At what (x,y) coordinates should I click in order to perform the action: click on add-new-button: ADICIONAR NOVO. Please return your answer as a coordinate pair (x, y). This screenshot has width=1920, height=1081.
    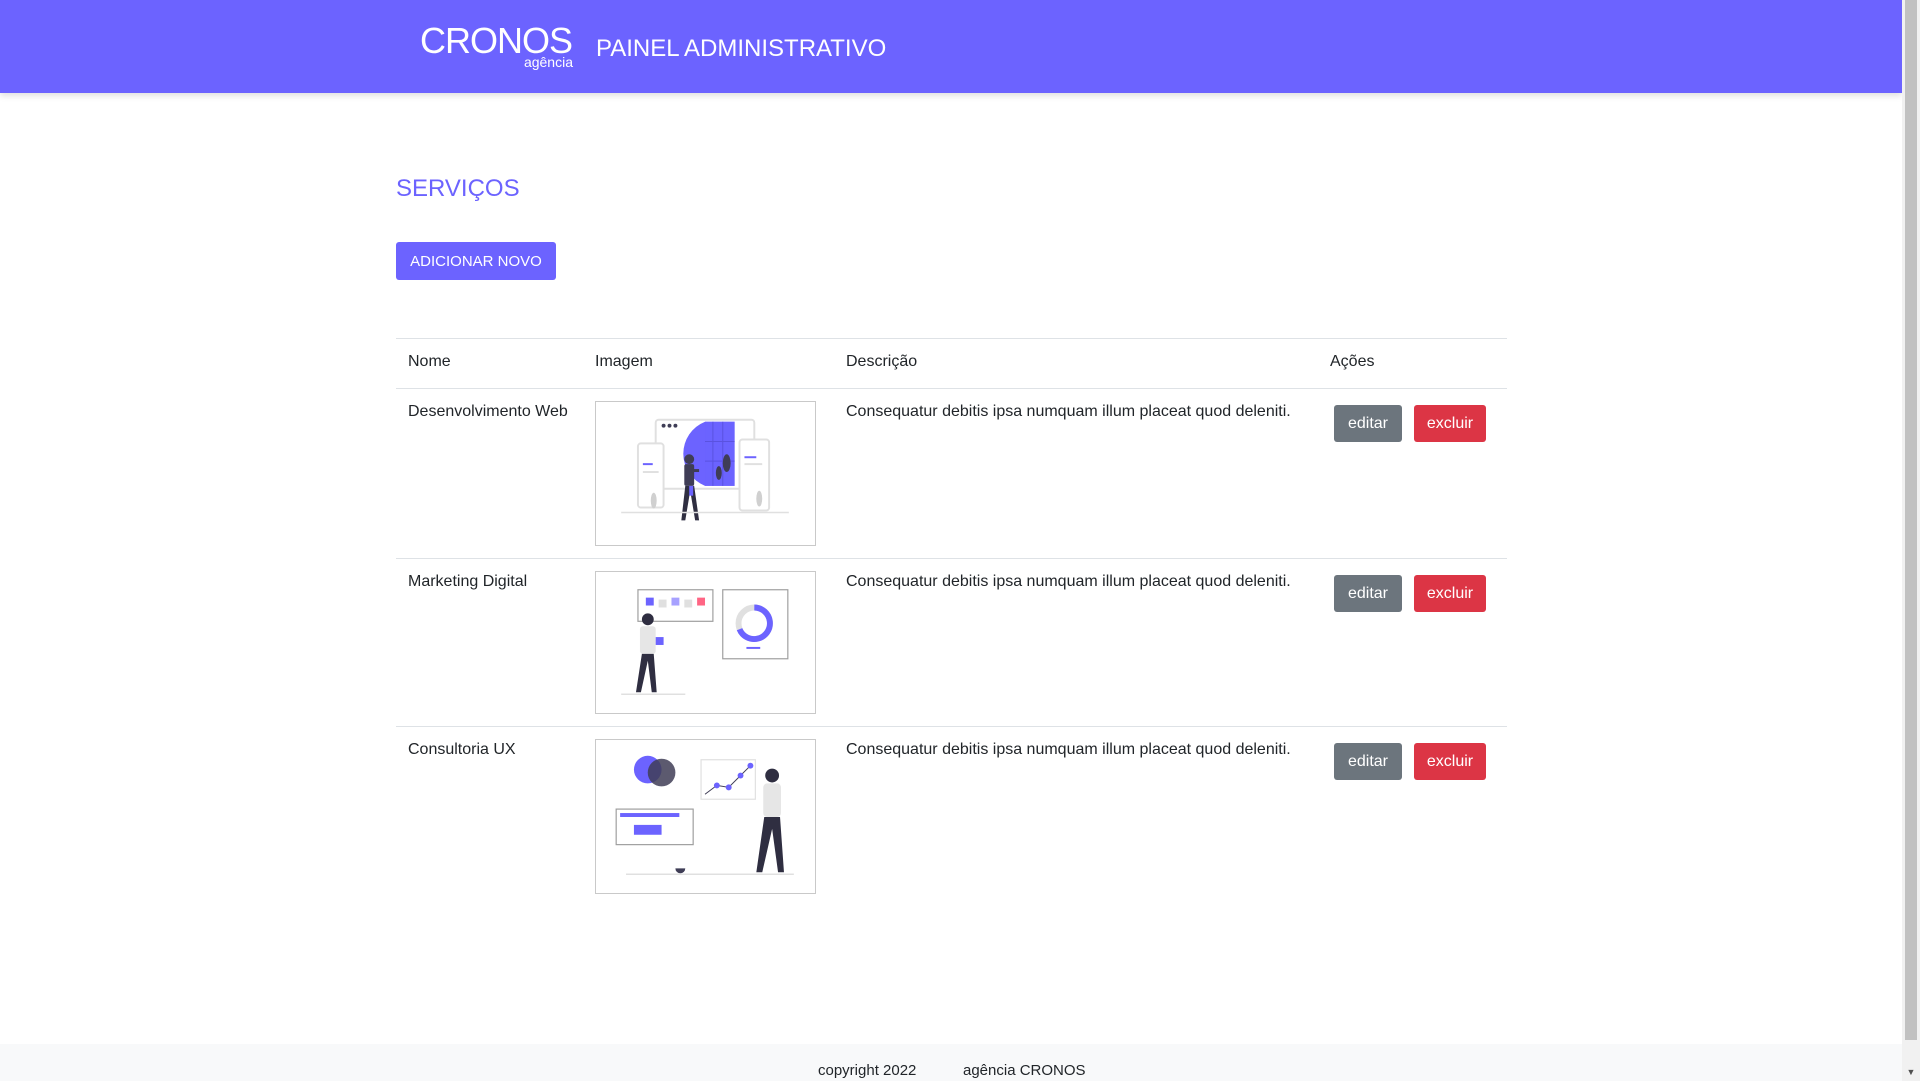
    Looking at the image, I should click on (476, 261).